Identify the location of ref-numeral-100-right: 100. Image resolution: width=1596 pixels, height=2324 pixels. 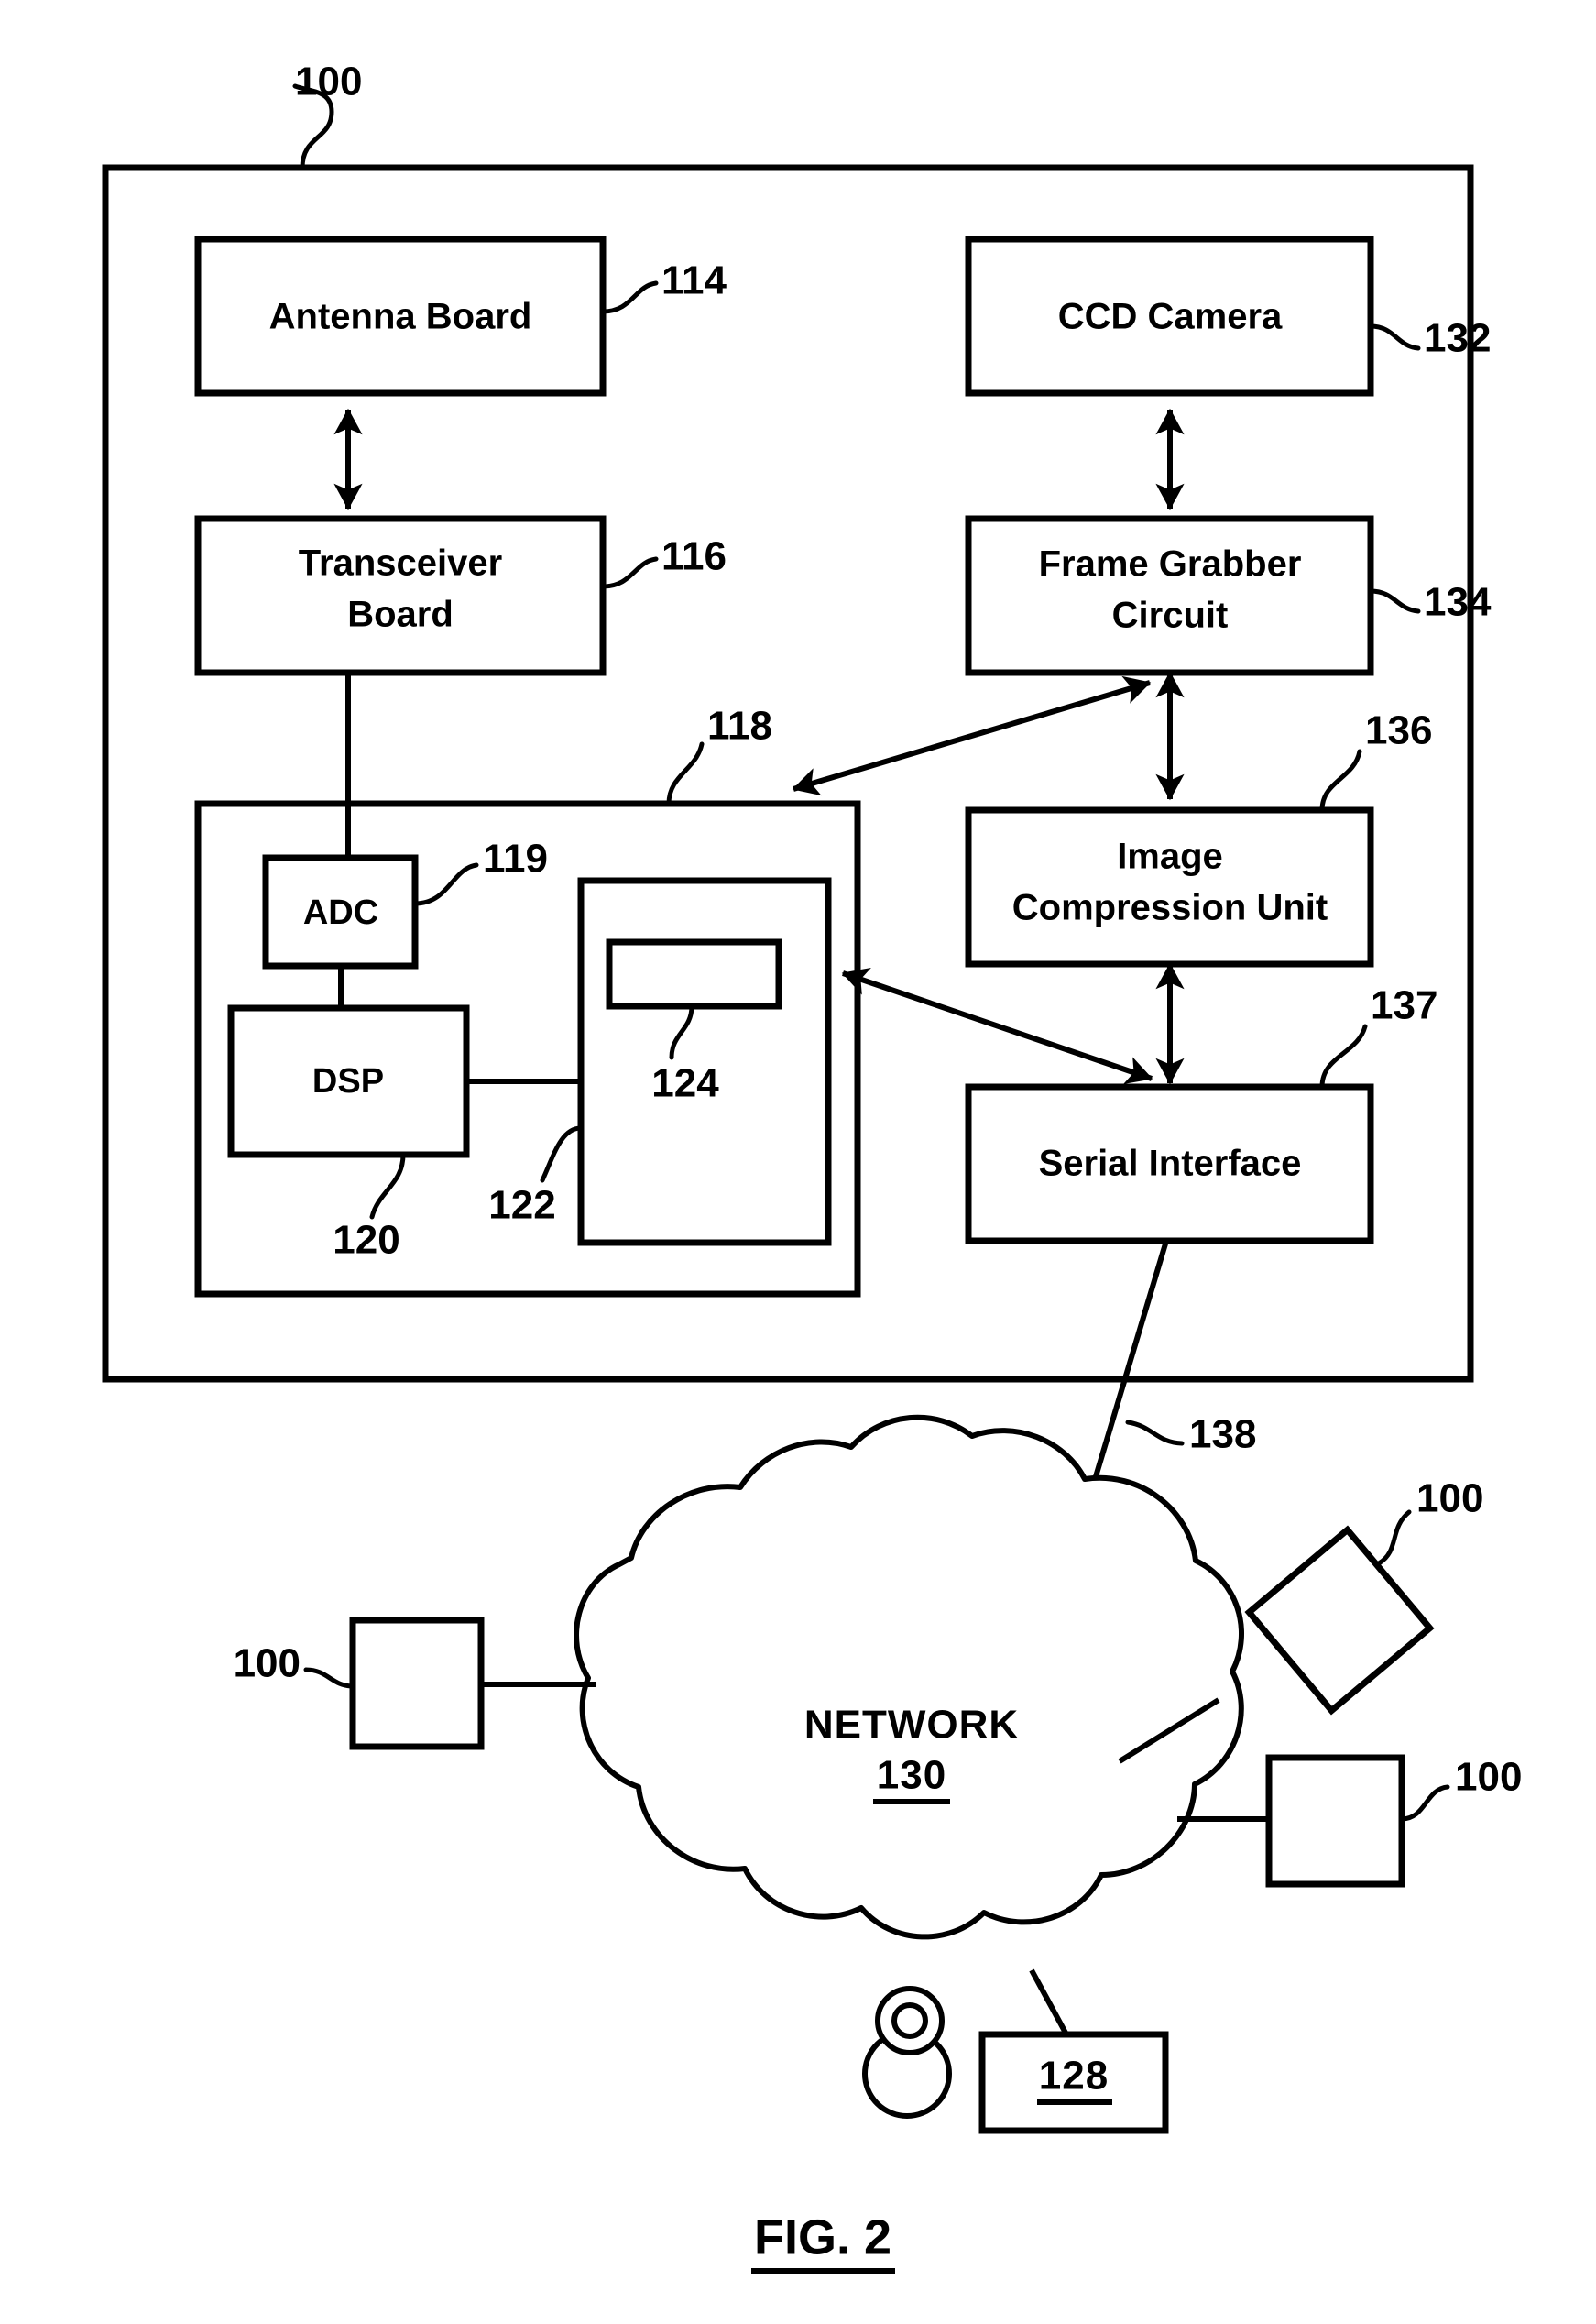
(1488, 1777).